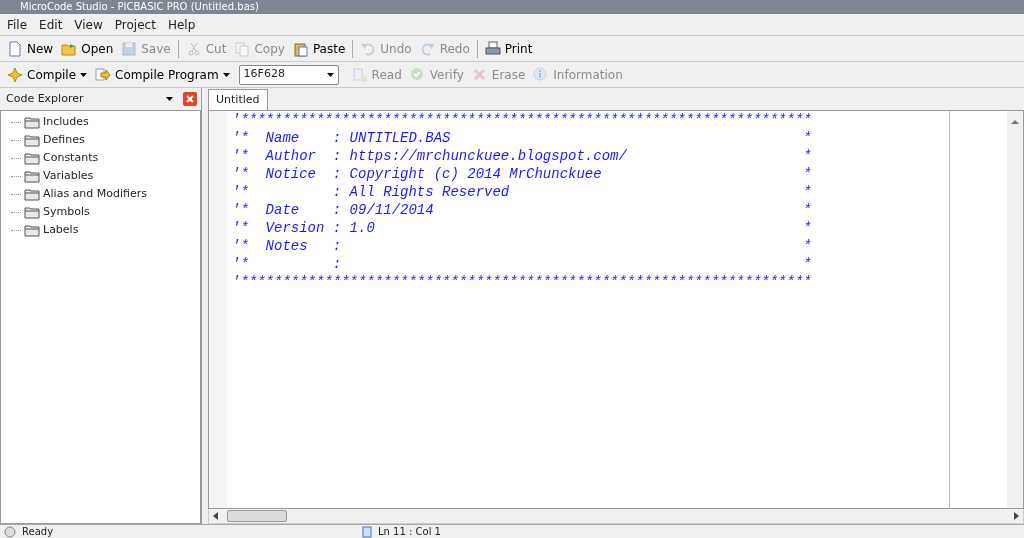  Describe the element at coordinates (64, 140) in the screenshot. I see `tree-item: Defines` at that location.